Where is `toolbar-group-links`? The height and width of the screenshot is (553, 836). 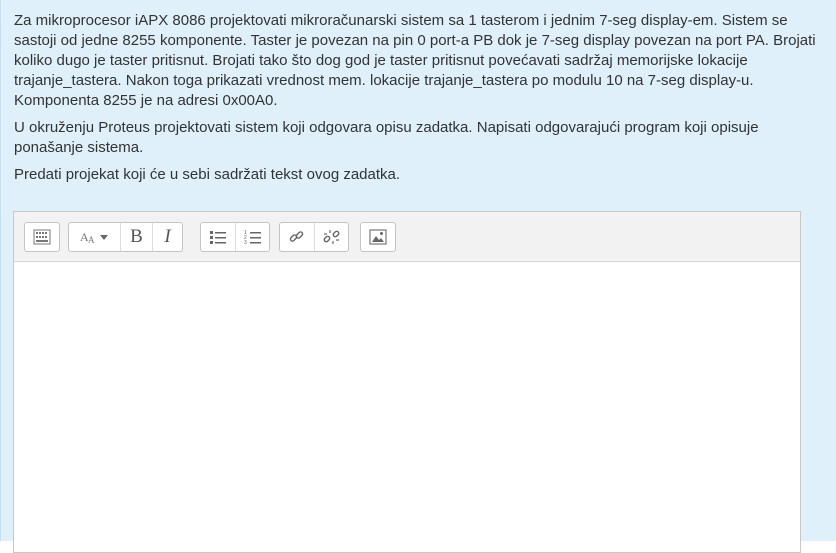
toolbar-group-links is located at coordinates (314, 237).